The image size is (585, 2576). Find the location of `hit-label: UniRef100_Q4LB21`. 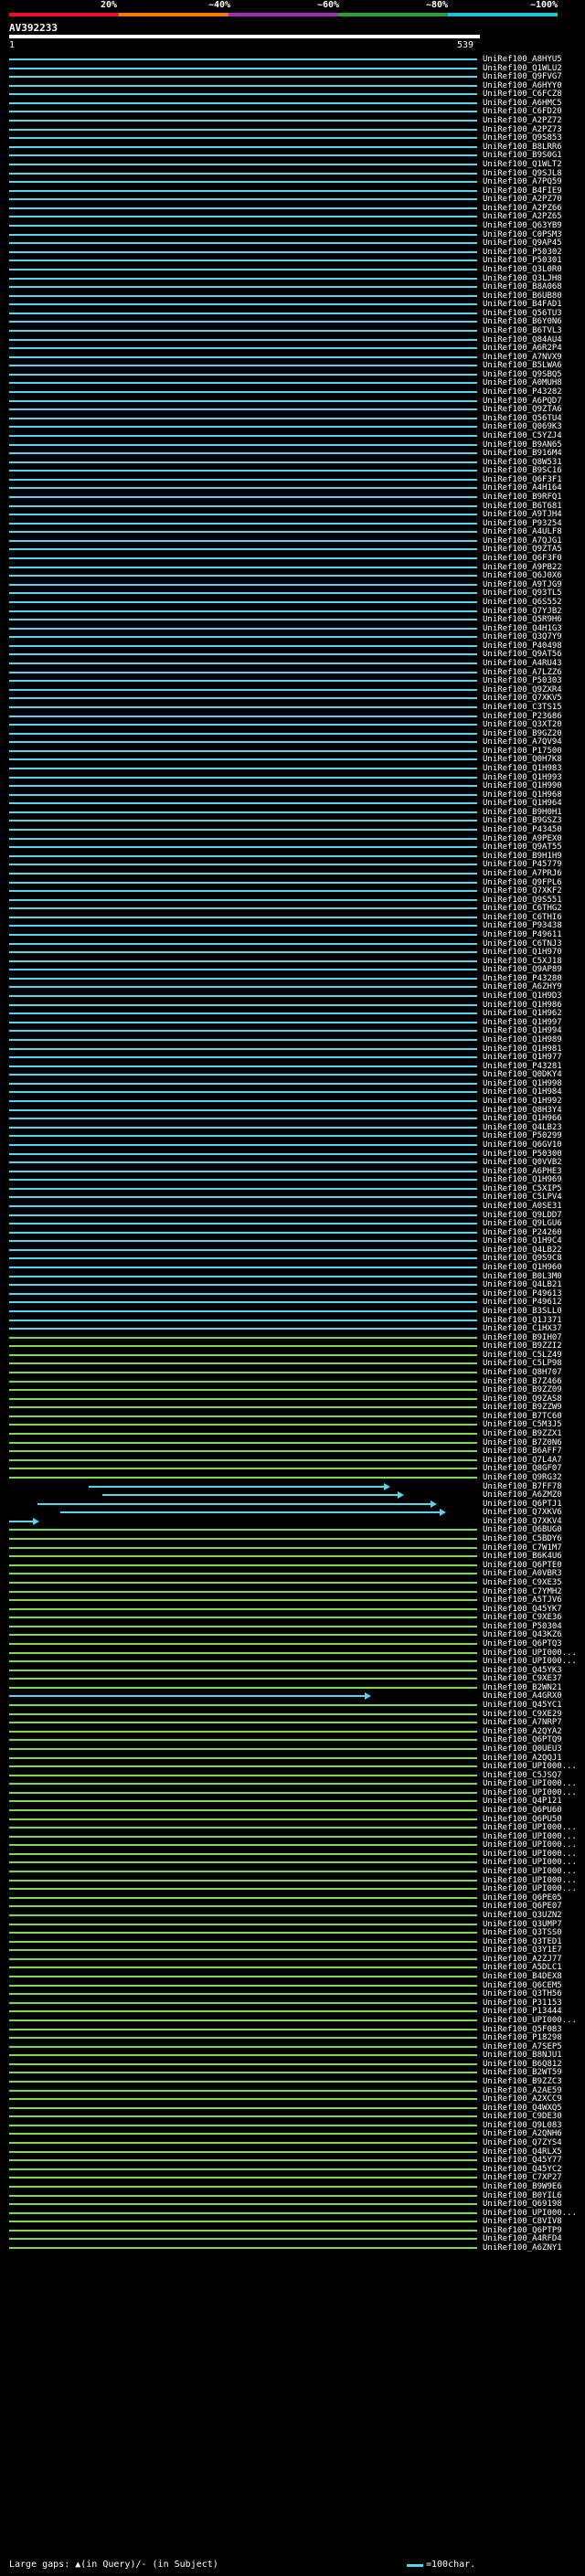

hit-label: UniRef100_Q4LB21 is located at coordinates (522, 1284).